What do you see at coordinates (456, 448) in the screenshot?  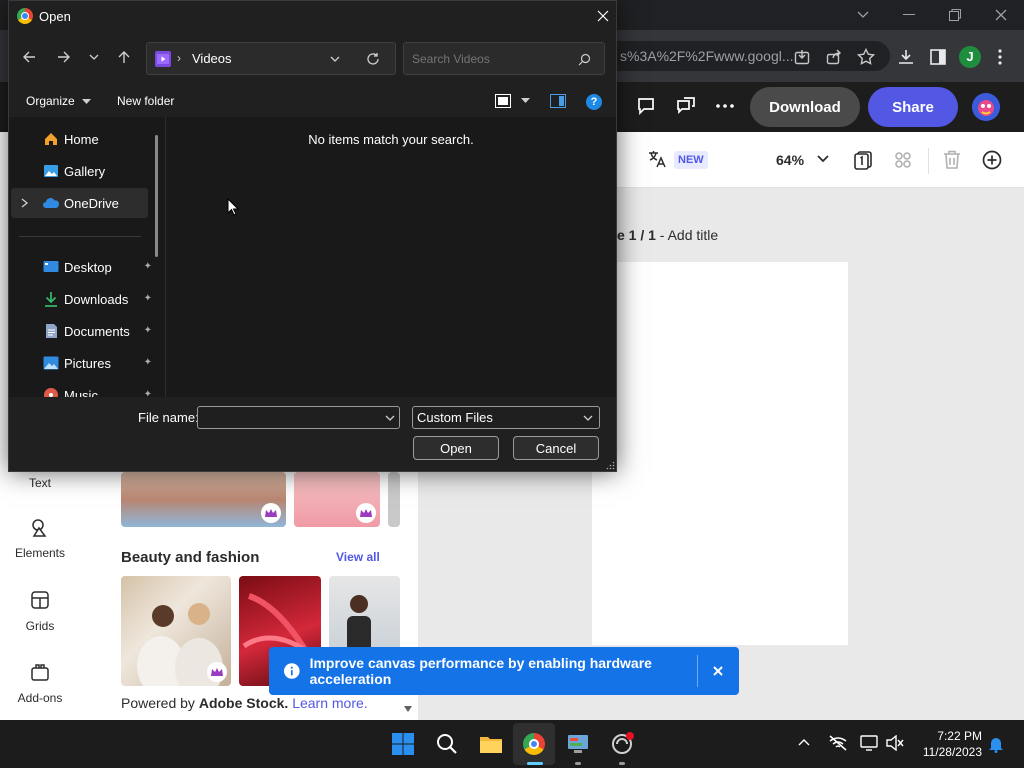 I see `open-button: Open` at bounding box center [456, 448].